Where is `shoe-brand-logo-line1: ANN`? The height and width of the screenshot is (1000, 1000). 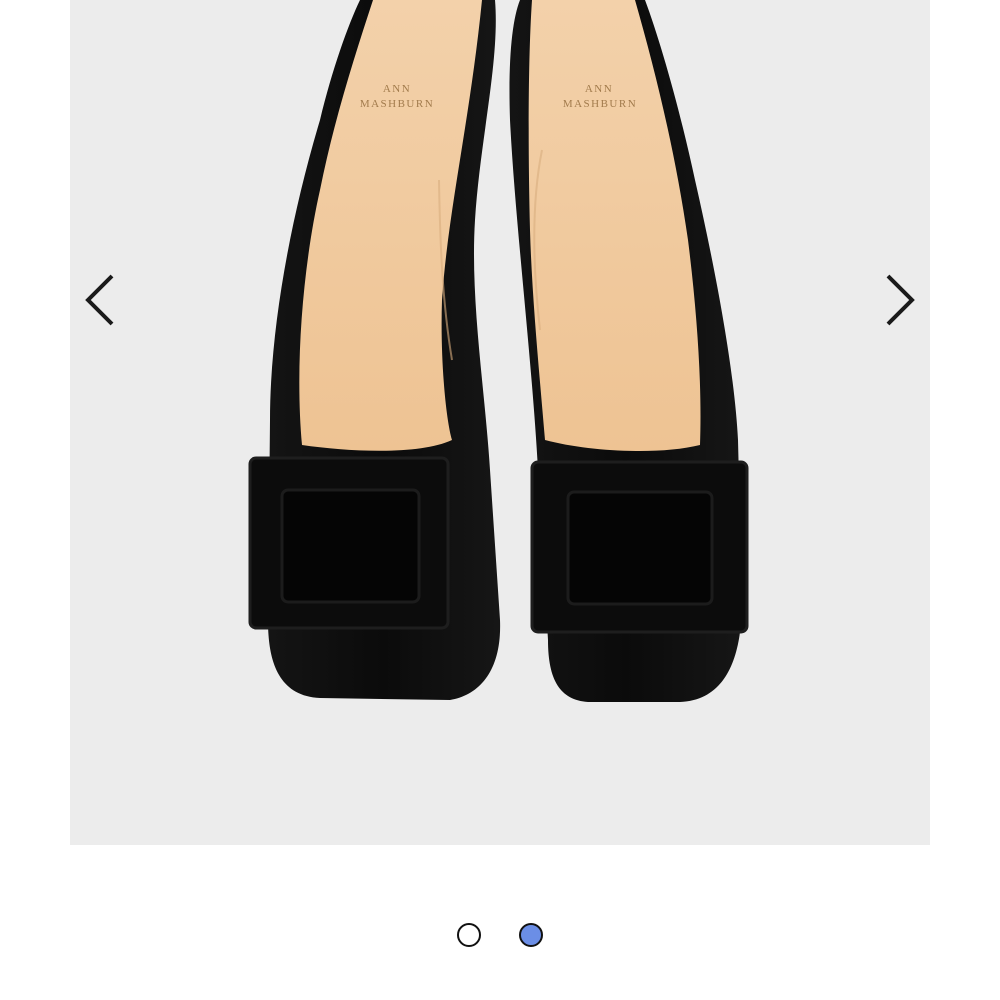
shoe-brand-logo-line1: ANN is located at coordinates (397, 89).